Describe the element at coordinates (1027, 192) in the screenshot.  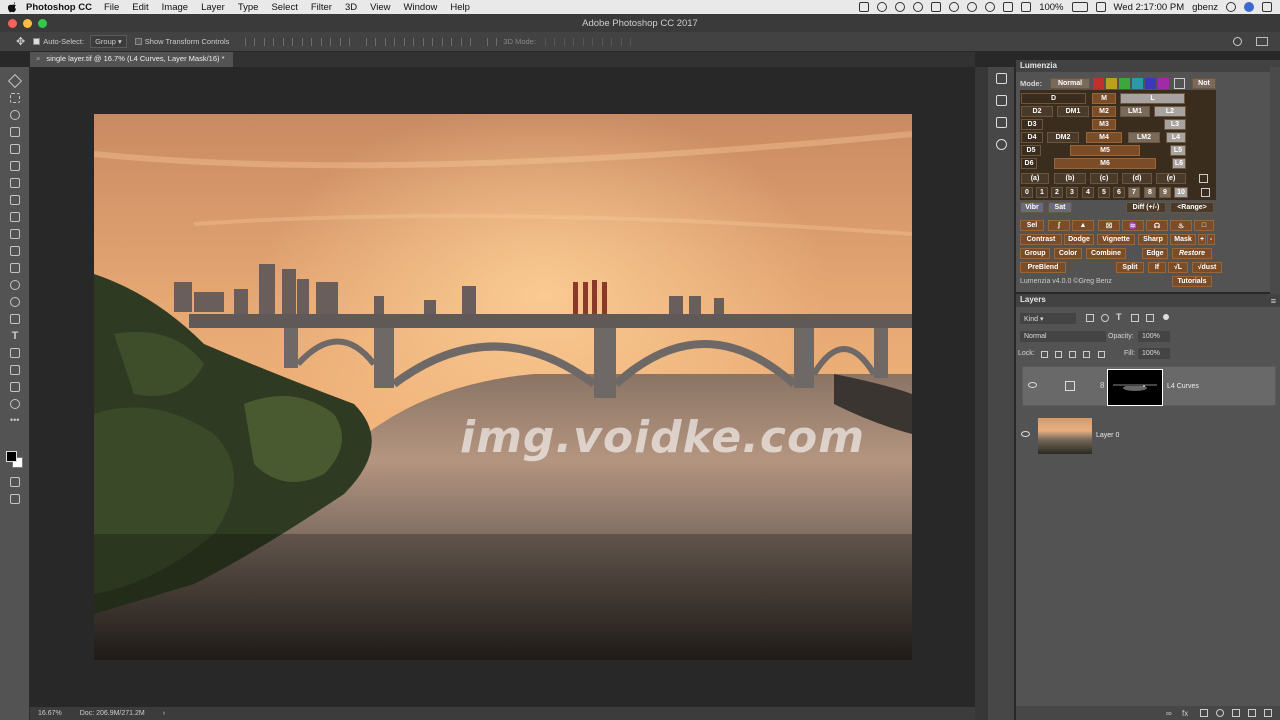
I see `number-0-button: 0` at that location.